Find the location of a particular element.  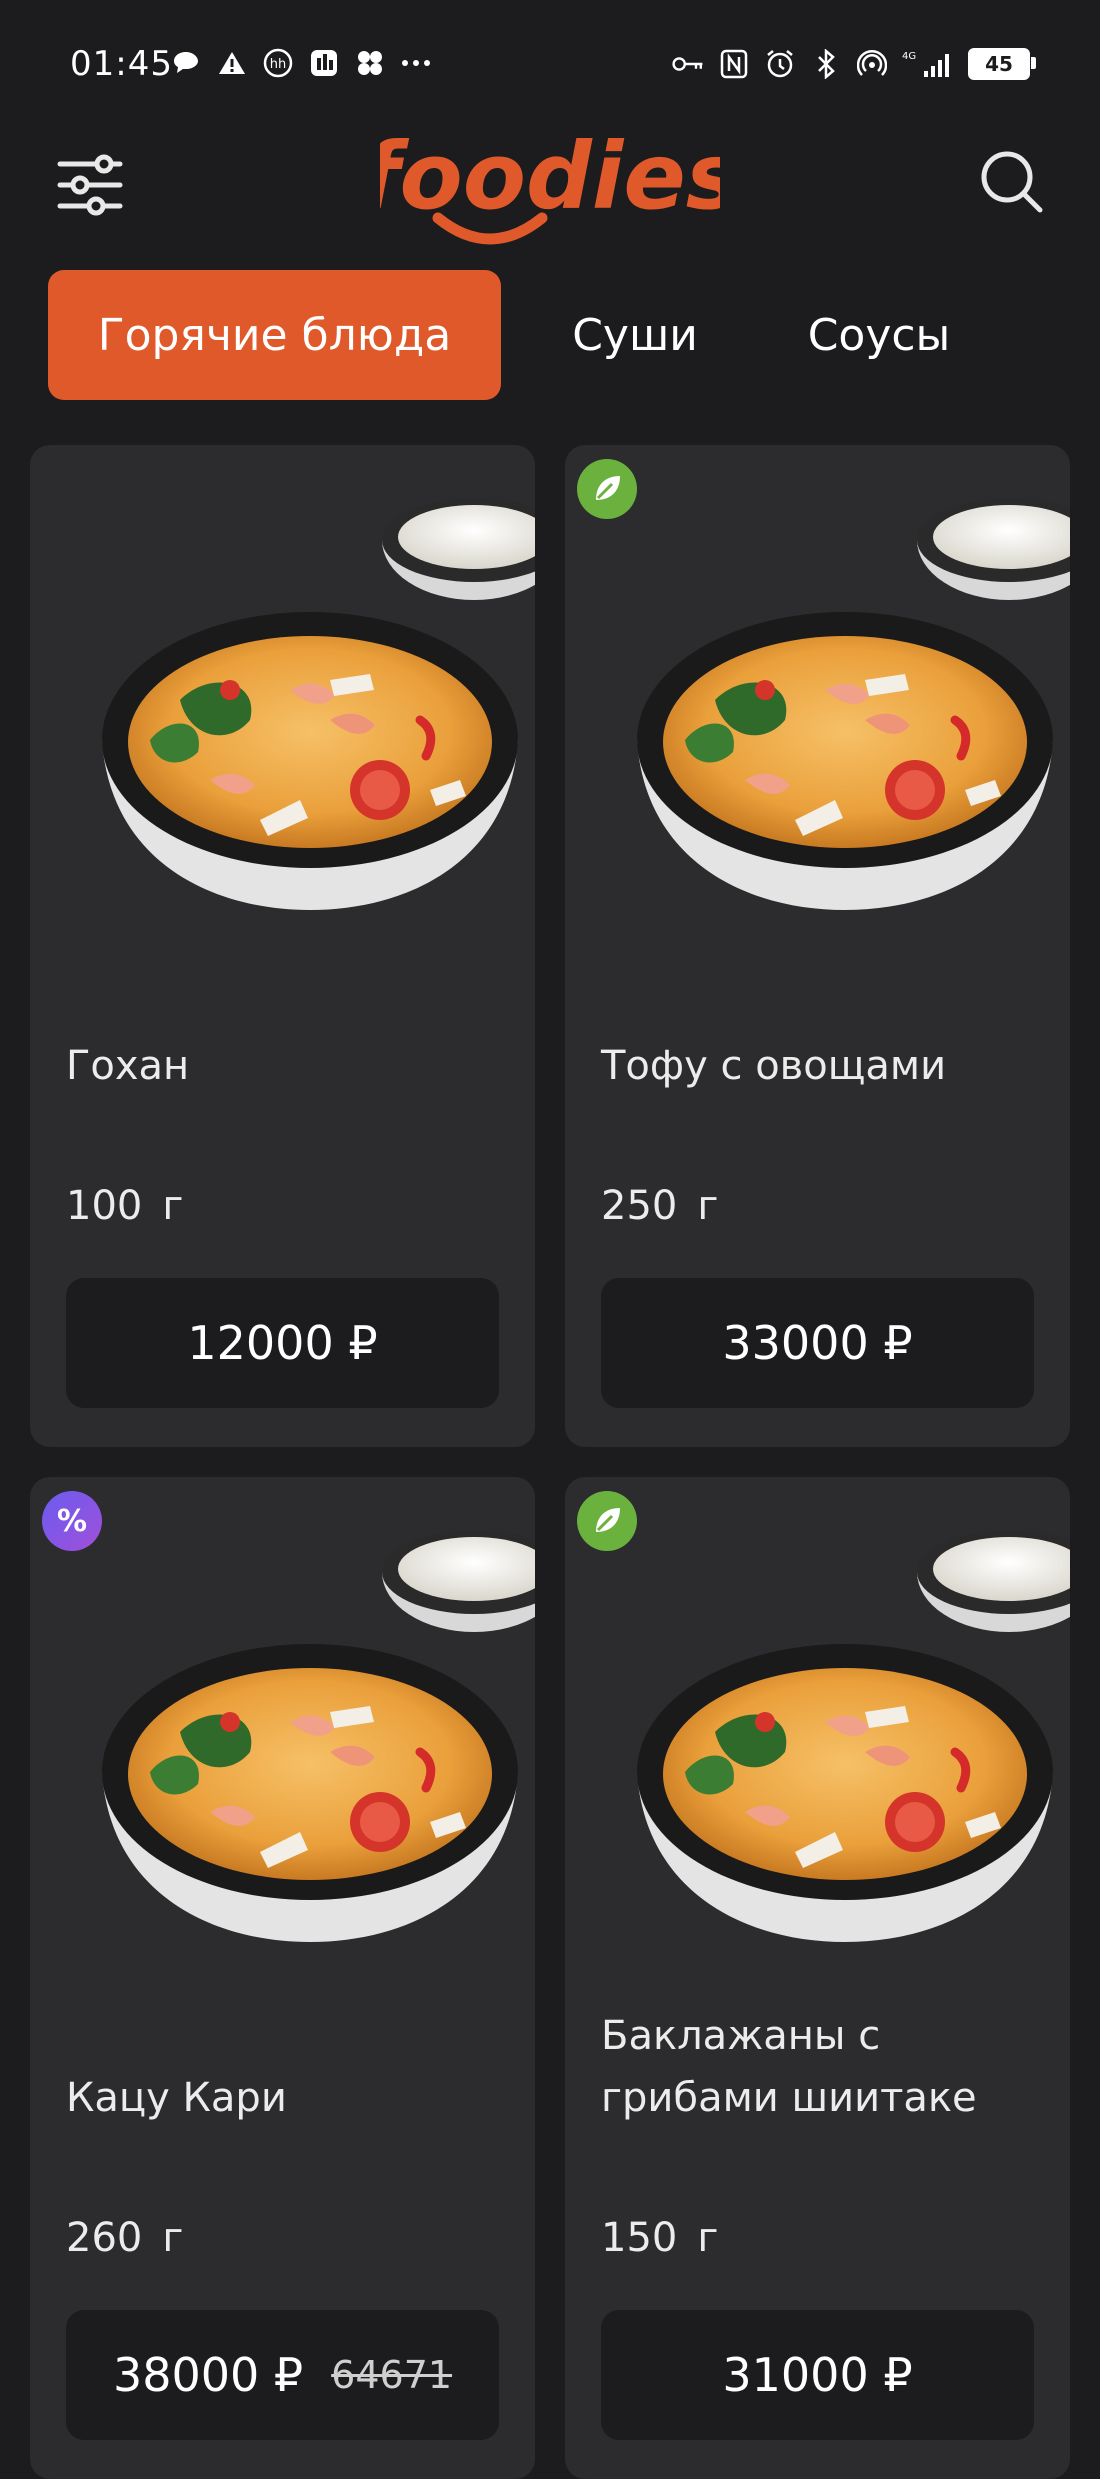

product-name: Тофу с овощами is located at coordinates (774, 1066).